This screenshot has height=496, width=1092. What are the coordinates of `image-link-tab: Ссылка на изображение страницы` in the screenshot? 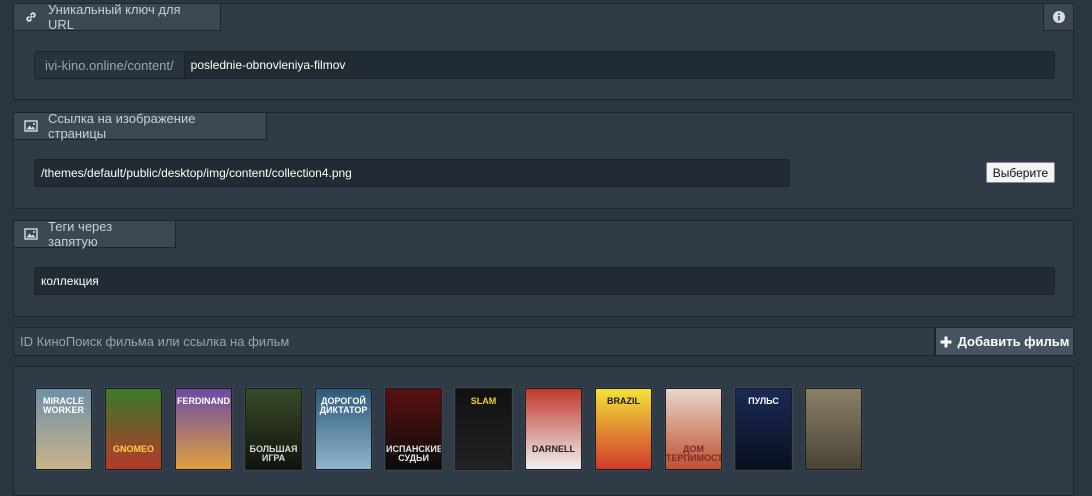 It's located at (140, 126).